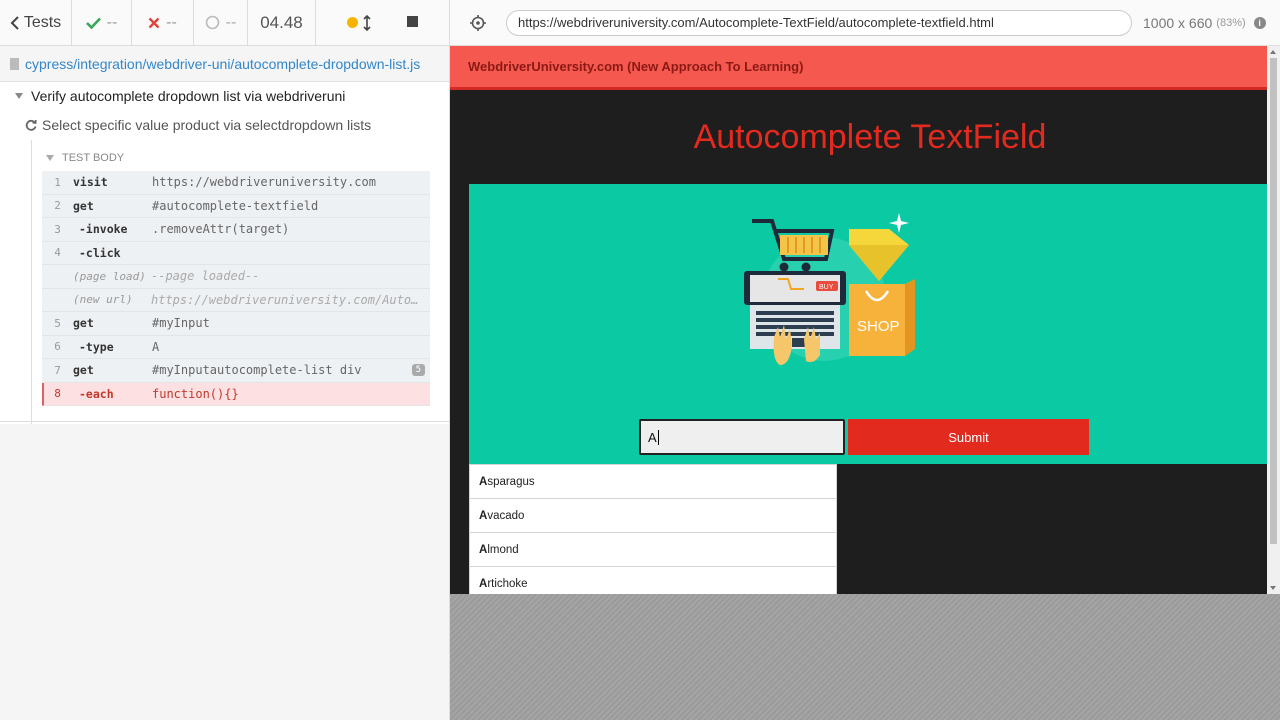 The image size is (1280, 720). I want to click on stop-icon, so click(412, 21).